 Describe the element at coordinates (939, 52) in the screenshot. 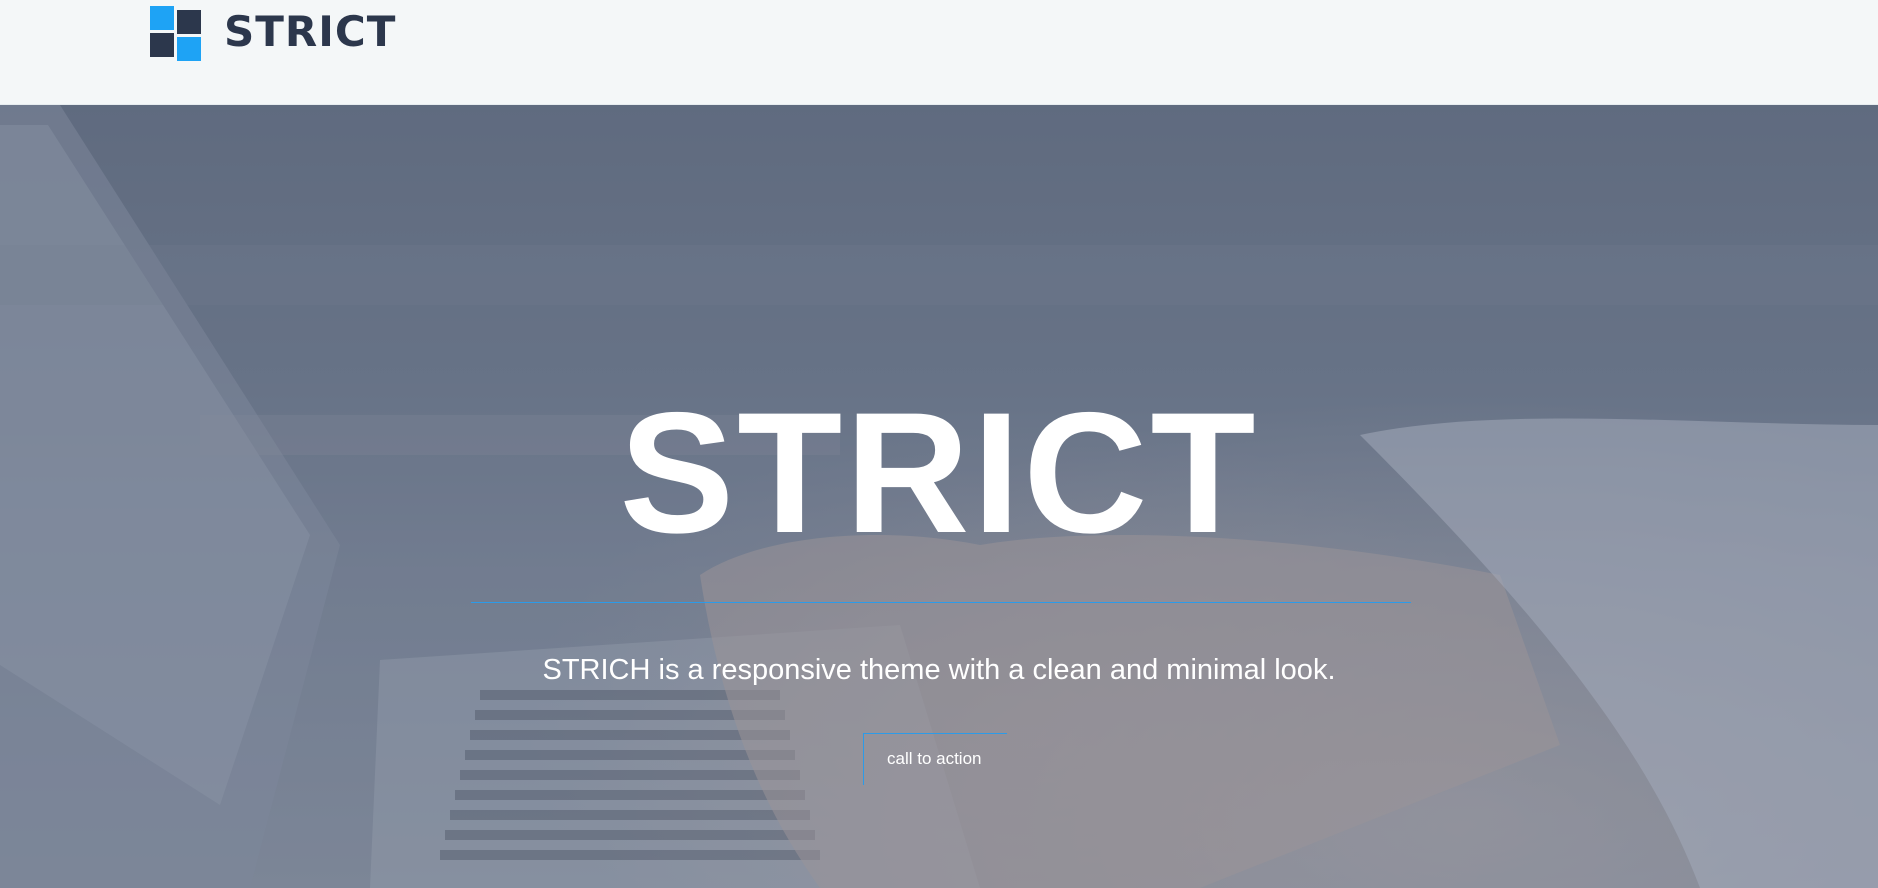

I see `site-header: STRICT` at that location.